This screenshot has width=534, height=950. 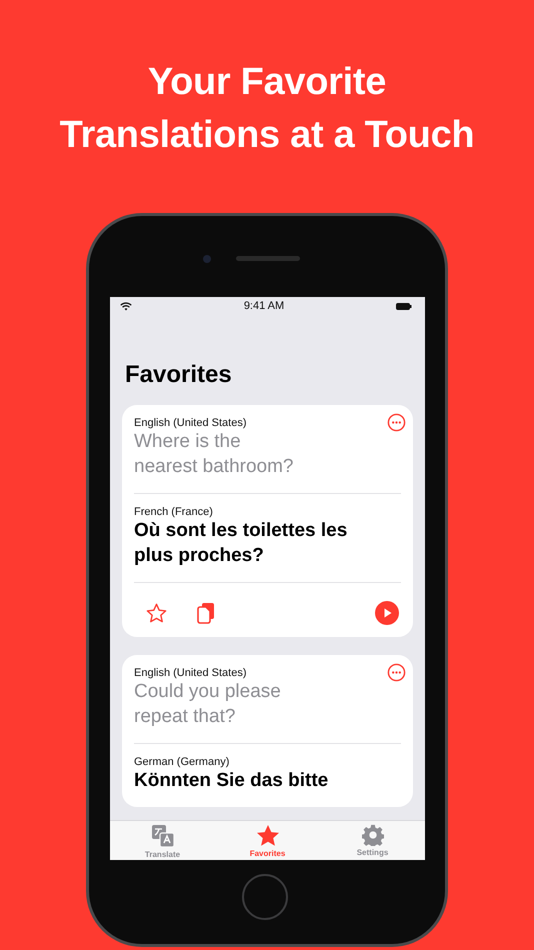 I want to click on page-title: Favorites, so click(x=179, y=375).